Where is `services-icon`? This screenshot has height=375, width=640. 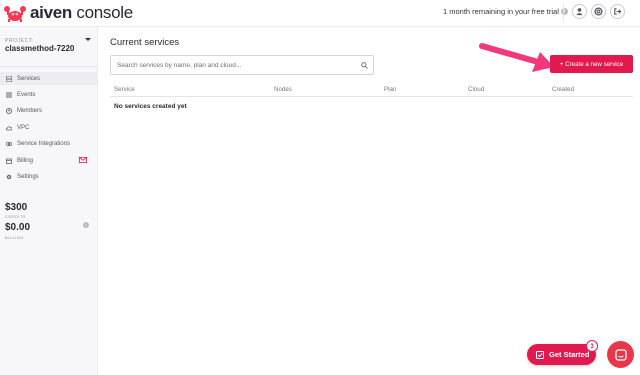
services-icon is located at coordinates (9, 78).